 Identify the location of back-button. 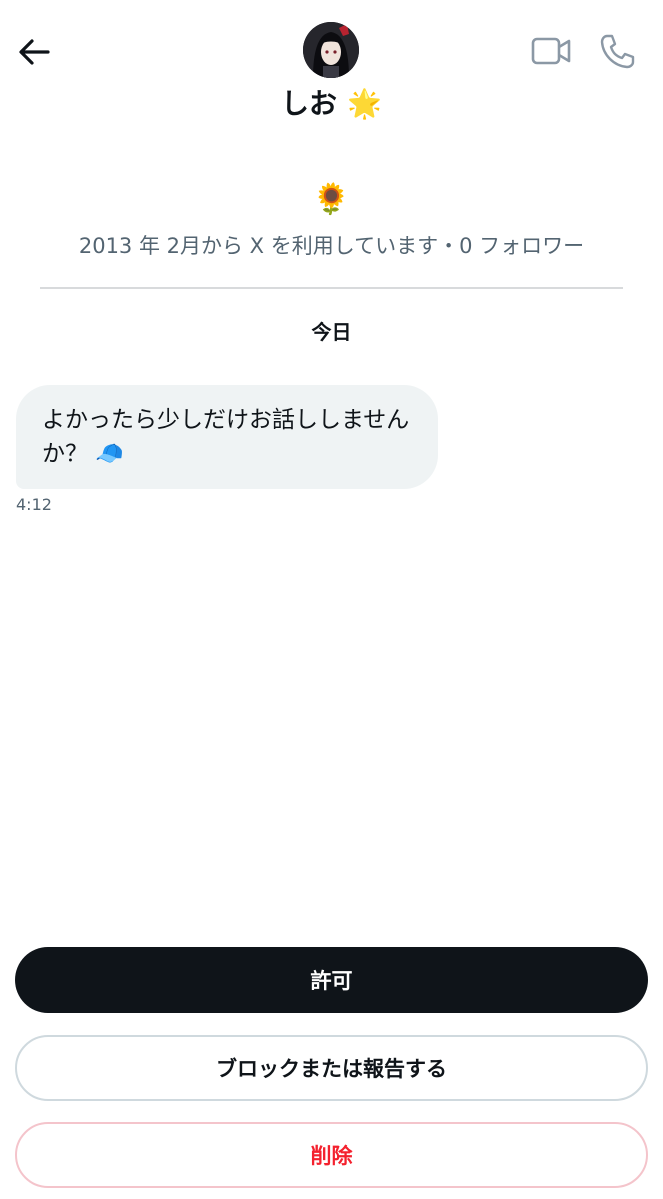
(34, 52).